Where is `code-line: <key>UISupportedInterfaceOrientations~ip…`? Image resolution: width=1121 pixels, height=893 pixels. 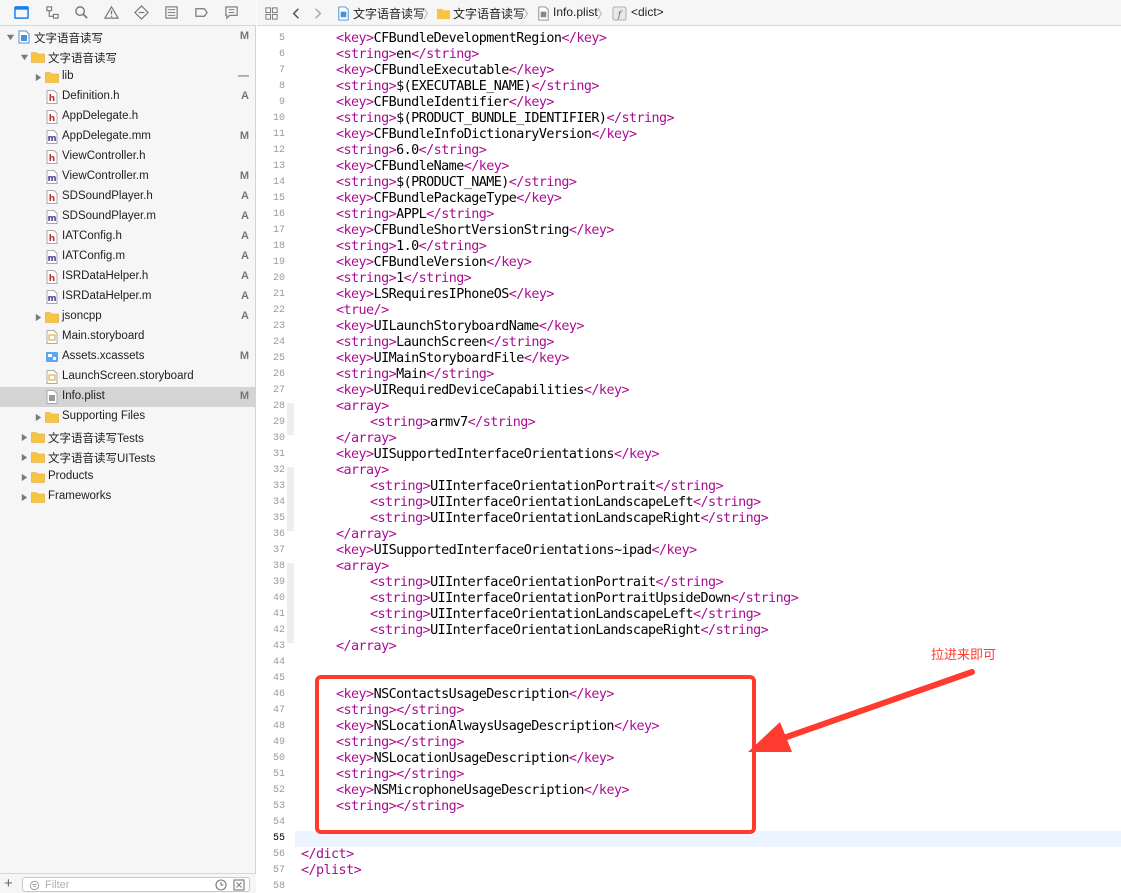
code-line: <key>UISupportedInterfaceOrientations~ip… is located at coordinates (516, 551).